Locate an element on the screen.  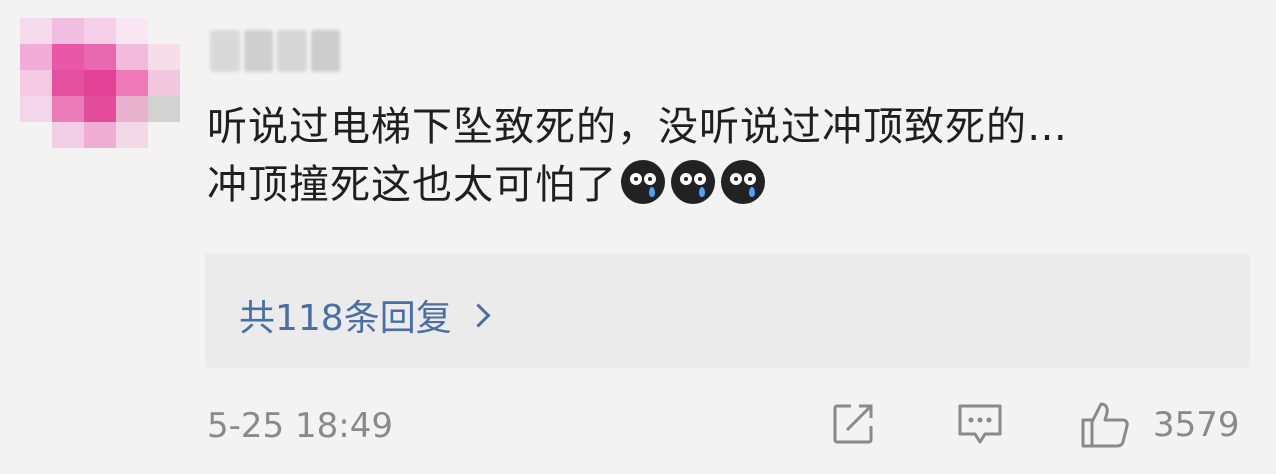
share-icon is located at coordinates (853, 424).